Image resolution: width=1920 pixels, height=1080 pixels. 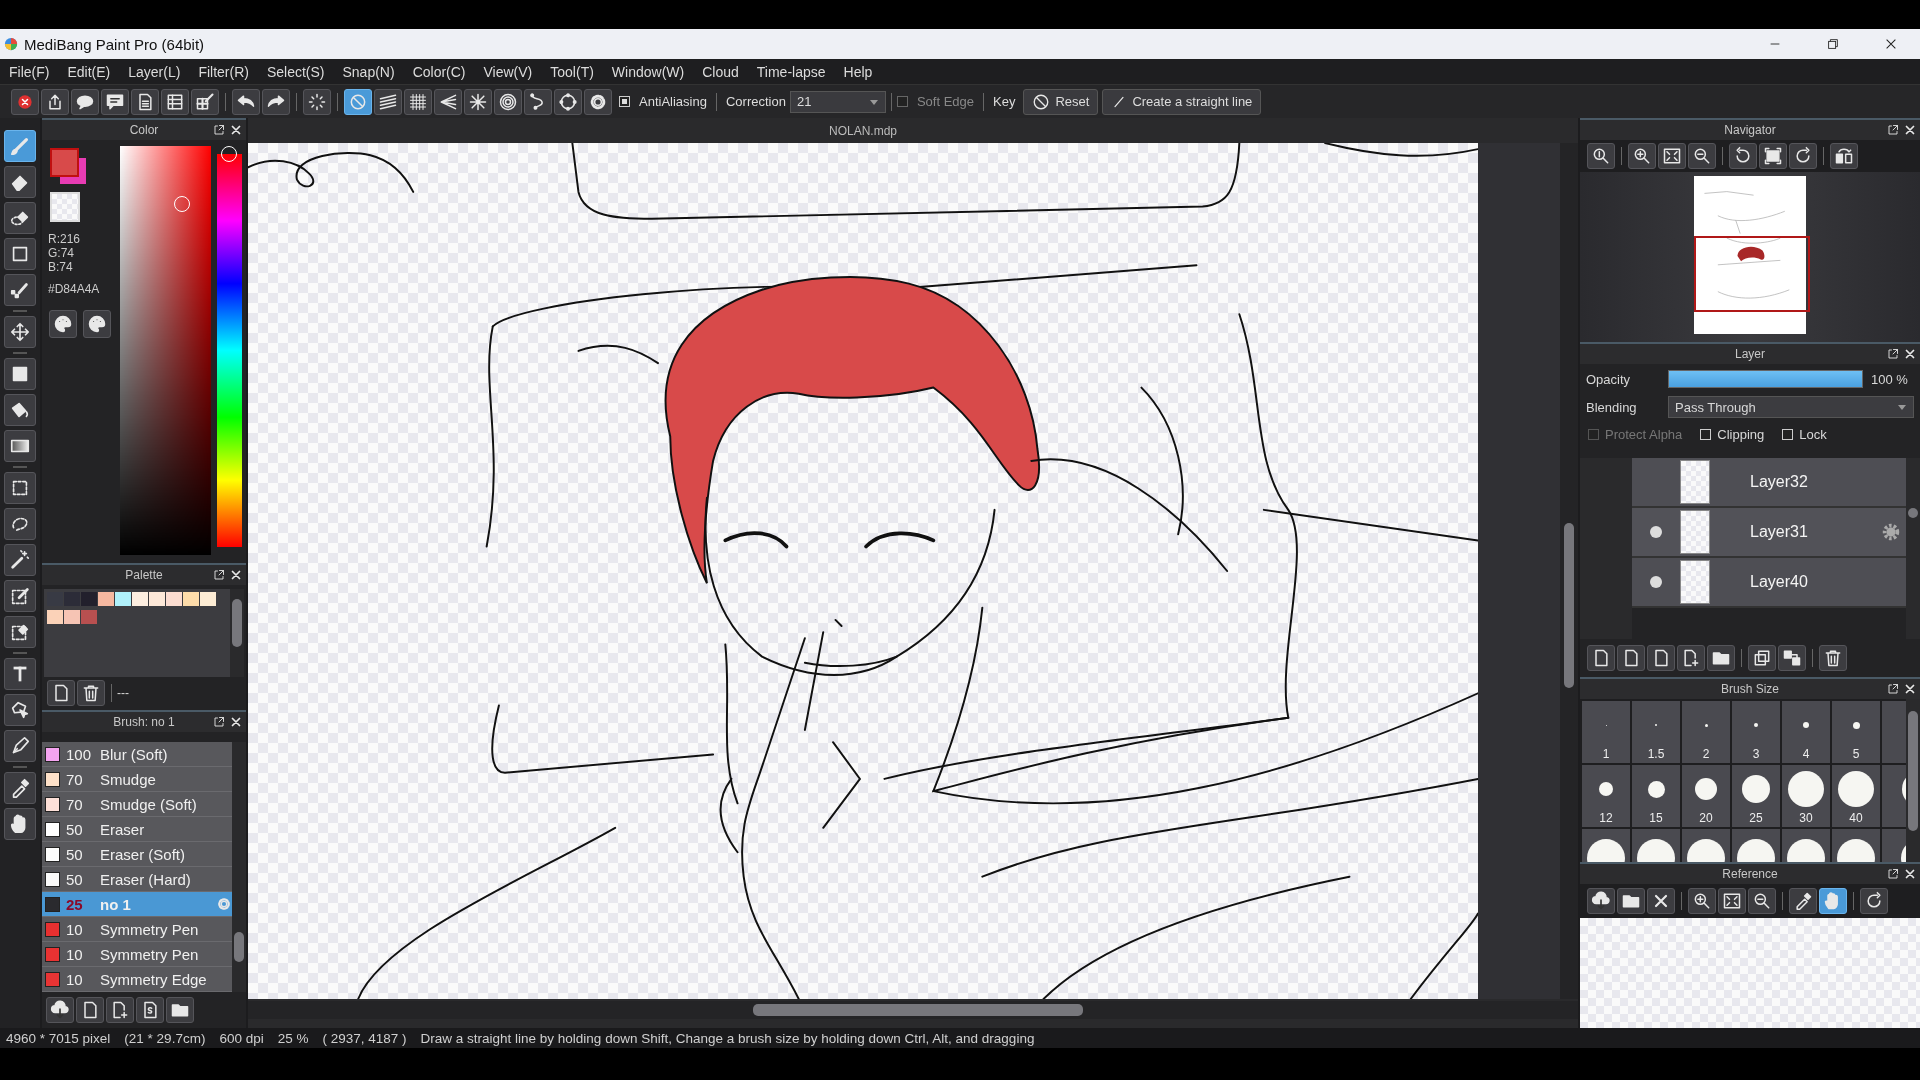 What do you see at coordinates (720, 71) in the screenshot?
I see `menu-item: Cloud` at bounding box center [720, 71].